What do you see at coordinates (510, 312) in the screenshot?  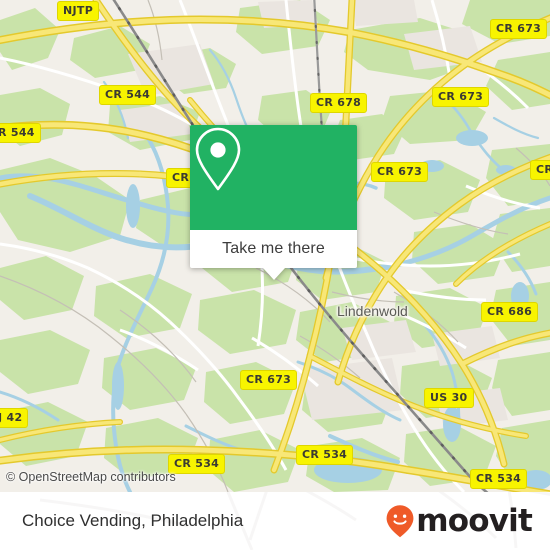 I see `road-shield: CR 686` at bounding box center [510, 312].